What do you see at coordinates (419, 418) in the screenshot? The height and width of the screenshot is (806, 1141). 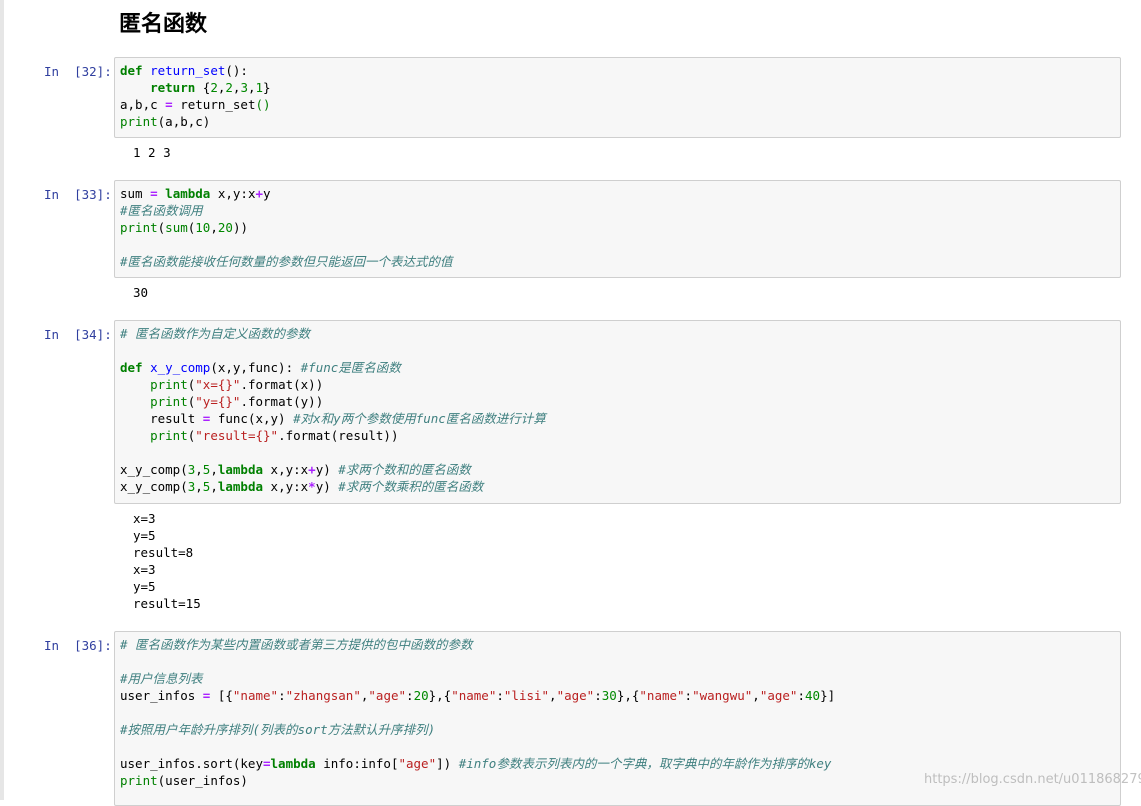 I see `comment-token: #对x和y两个参数使用func匿名函数进行计算` at bounding box center [419, 418].